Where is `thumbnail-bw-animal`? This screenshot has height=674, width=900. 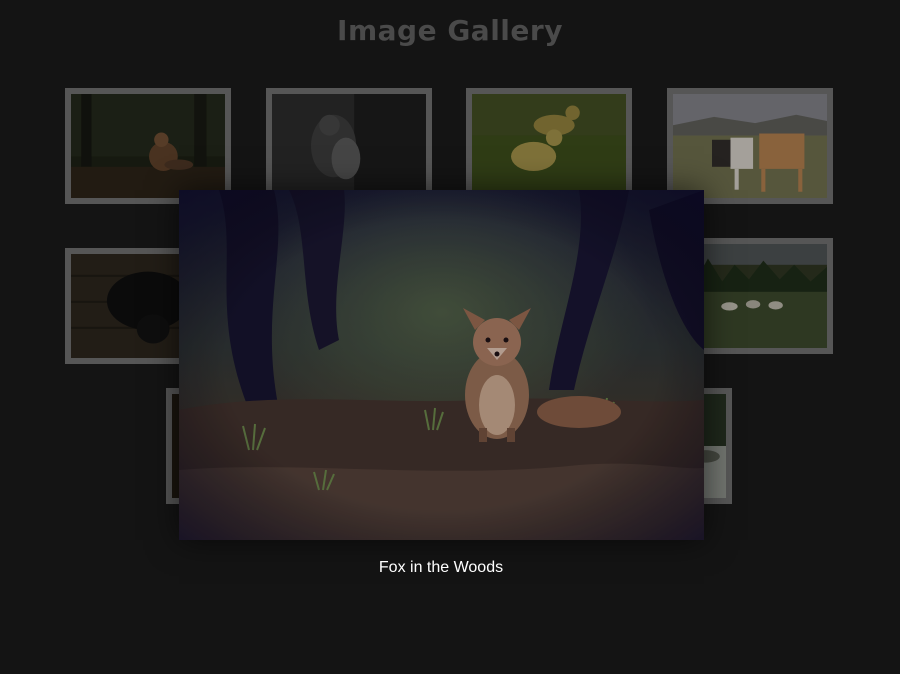 thumbnail-bw-animal is located at coordinates (349, 146).